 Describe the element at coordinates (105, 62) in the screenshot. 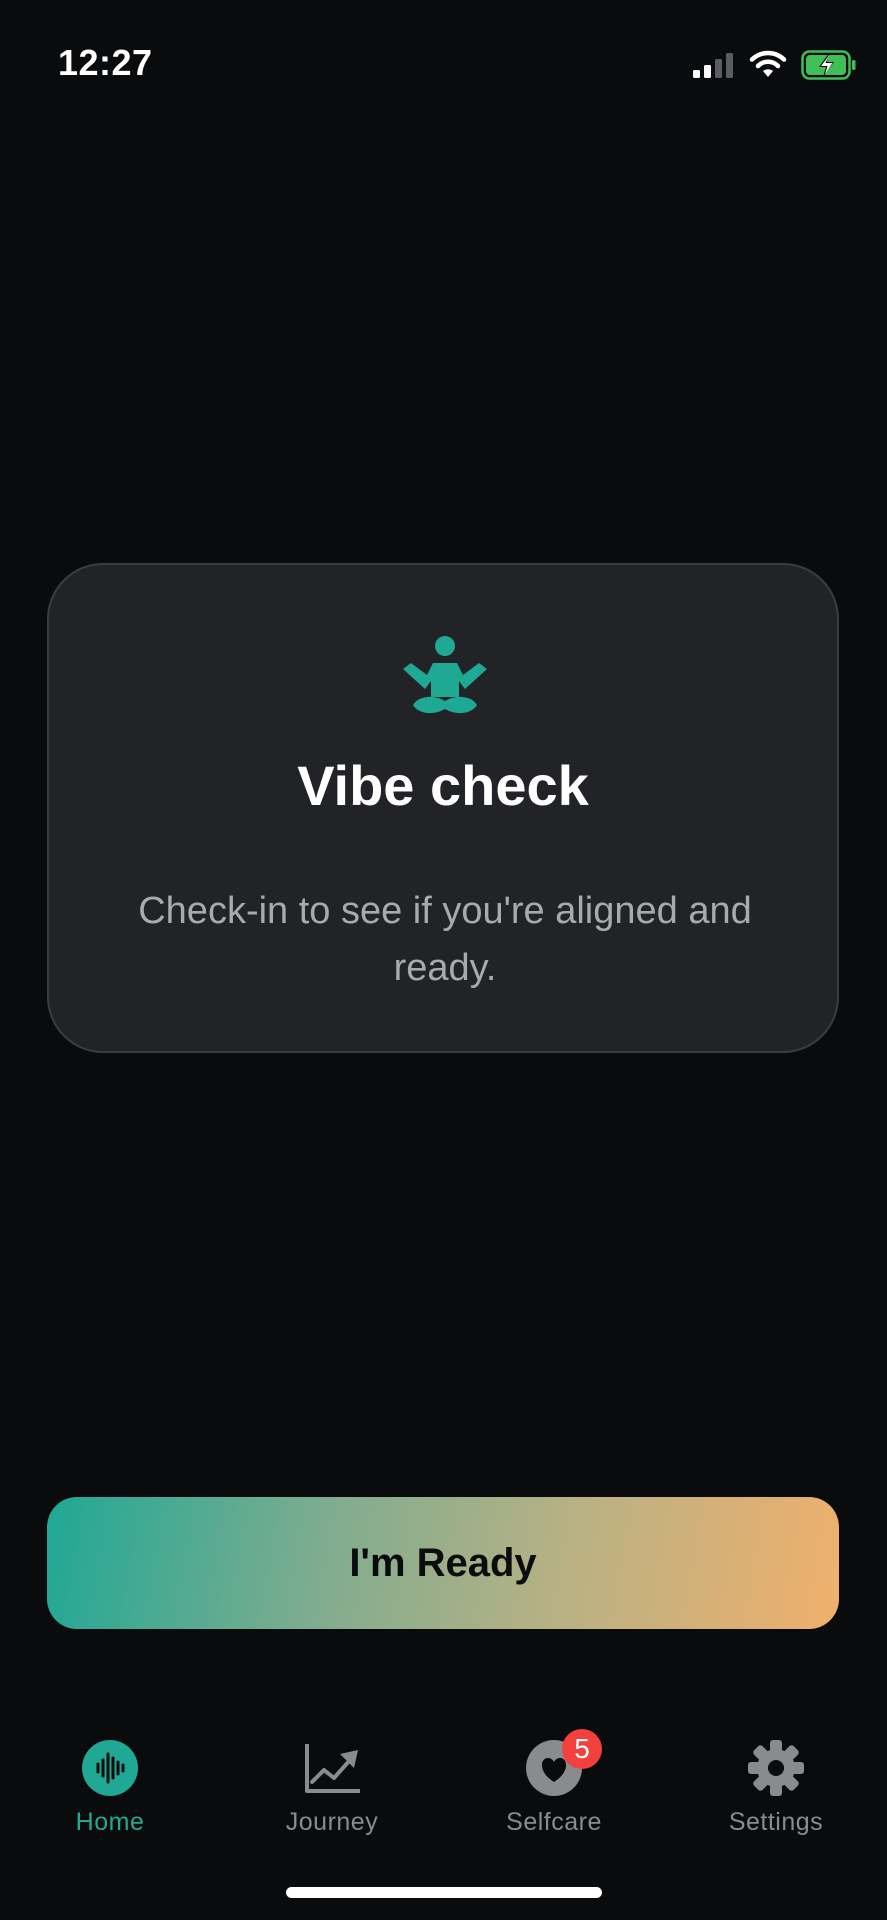

I see `status-time: 12:27` at that location.